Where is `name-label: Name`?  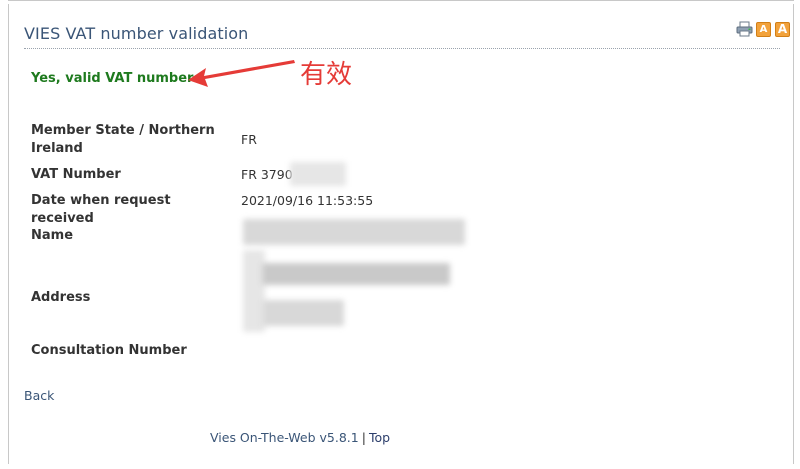
name-label: Name is located at coordinates (52, 235).